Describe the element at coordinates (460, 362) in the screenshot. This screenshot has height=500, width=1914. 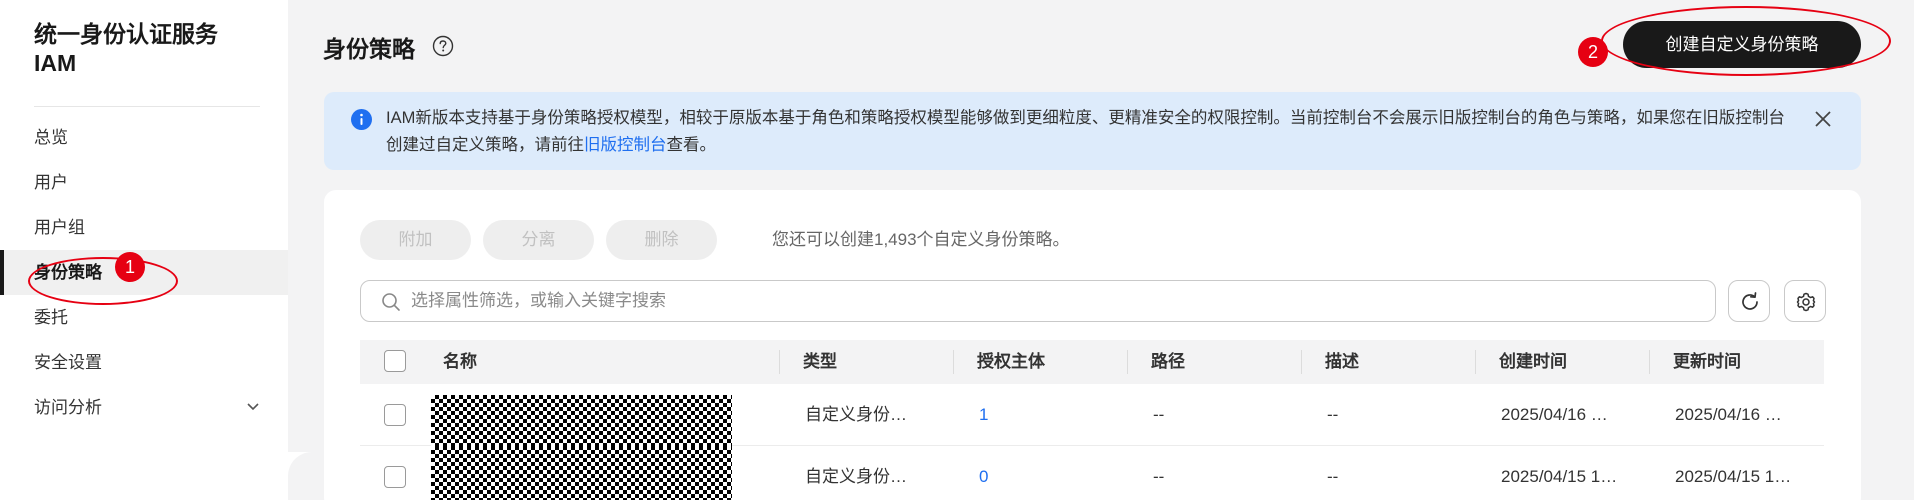
I see `column-header-name: 名称` at that location.